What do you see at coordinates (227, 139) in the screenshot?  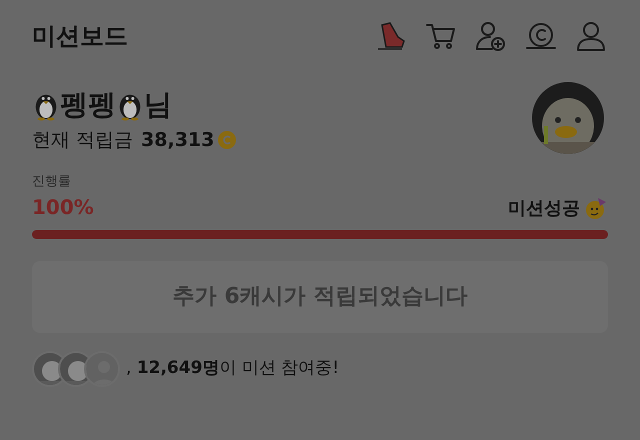 I see `coin-icon` at bounding box center [227, 139].